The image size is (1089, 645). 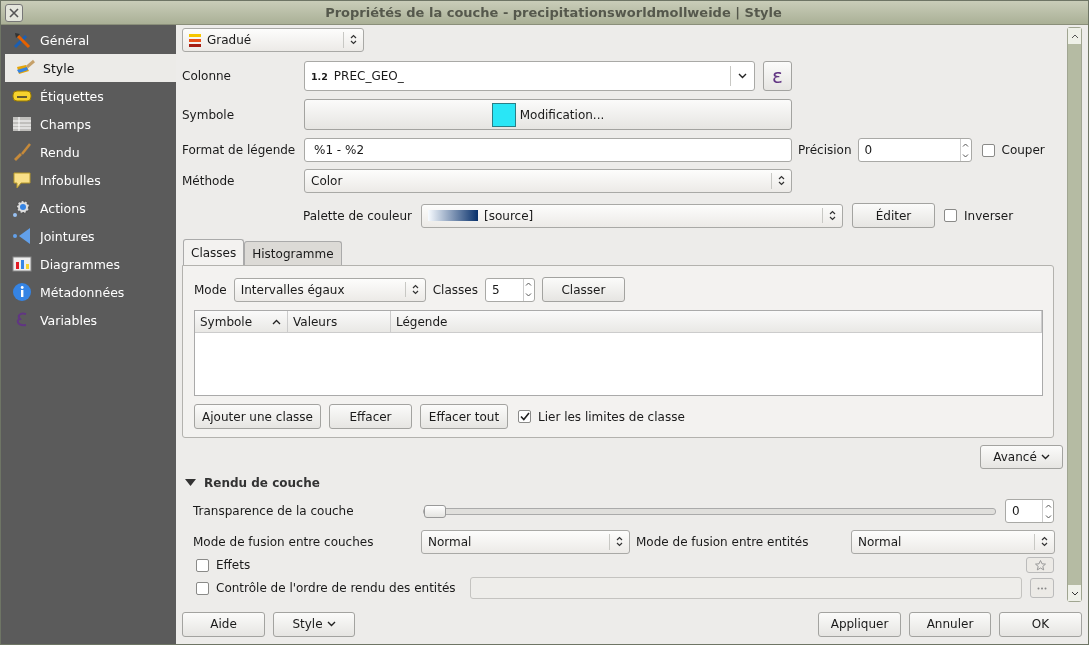 I want to click on help-button: Aide, so click(x=223, y=624).